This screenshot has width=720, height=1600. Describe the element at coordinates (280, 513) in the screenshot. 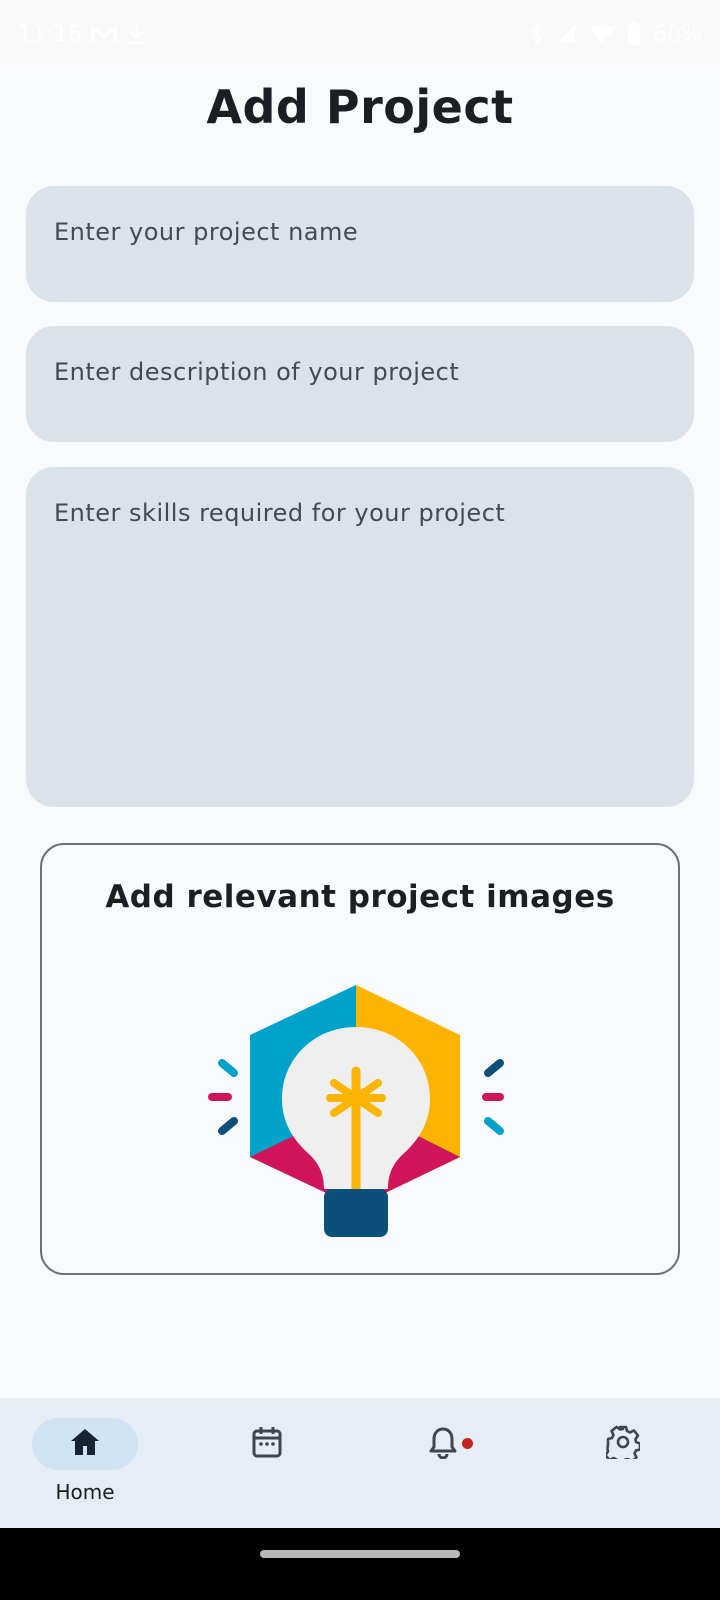

I see `project-skills-placeholder: Enter skills required for your project` at that location.